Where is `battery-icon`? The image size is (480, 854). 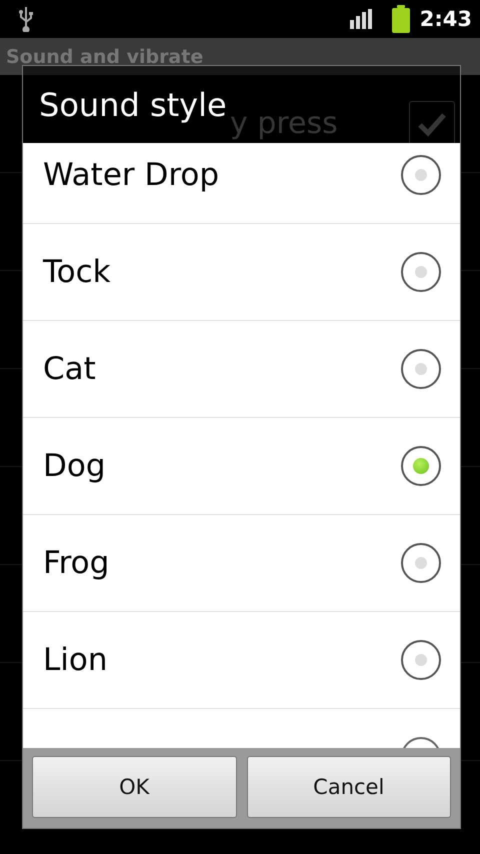
battery-icon is located at coordinates (401, 19).